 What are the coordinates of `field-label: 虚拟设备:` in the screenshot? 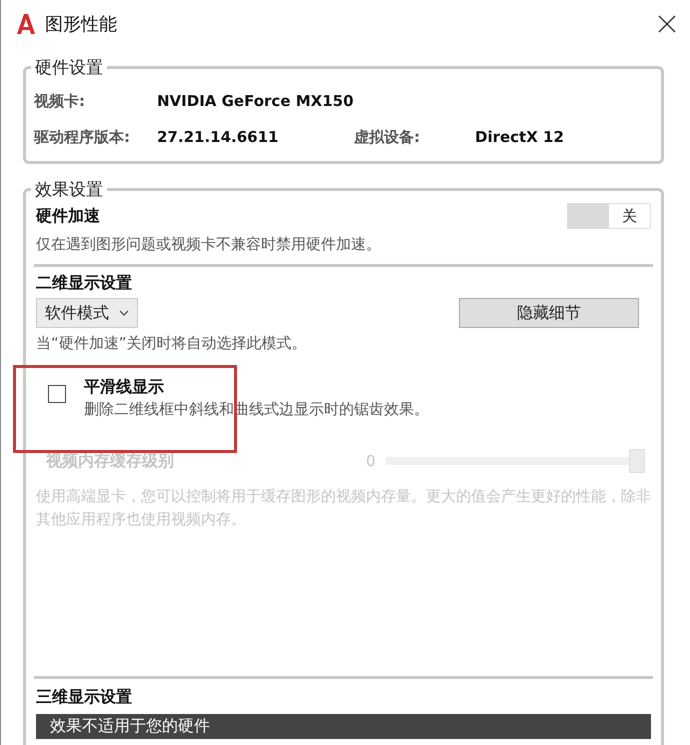 It's located at (387, 137).